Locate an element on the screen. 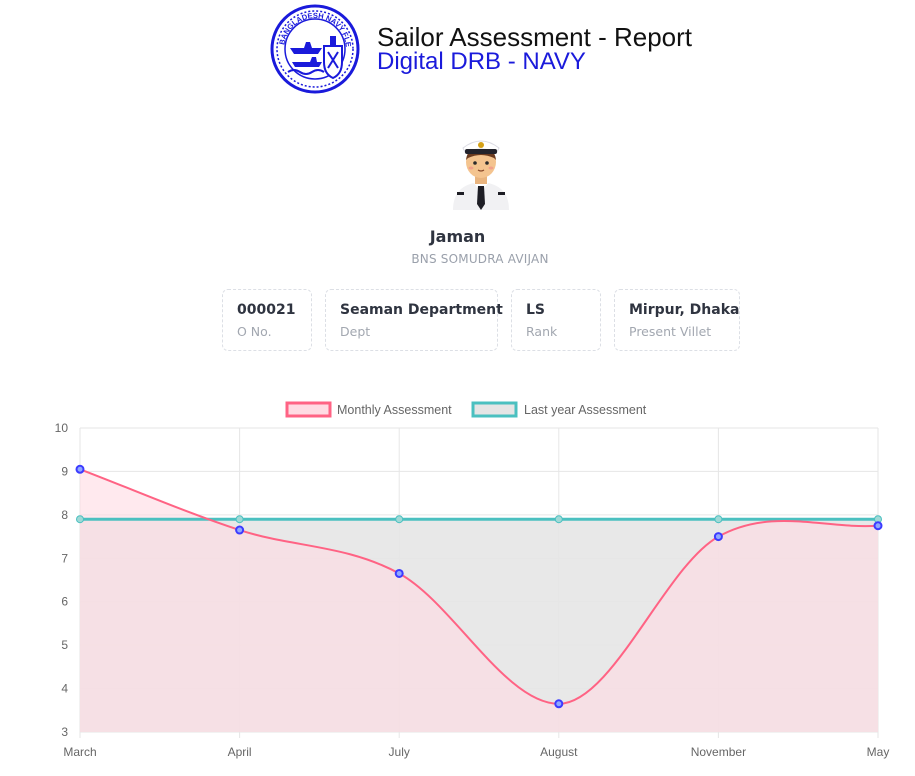 This screenshot has width=915, height=776. legend-label-last-year: Last year Assessment is located at coordinates (585, 410).